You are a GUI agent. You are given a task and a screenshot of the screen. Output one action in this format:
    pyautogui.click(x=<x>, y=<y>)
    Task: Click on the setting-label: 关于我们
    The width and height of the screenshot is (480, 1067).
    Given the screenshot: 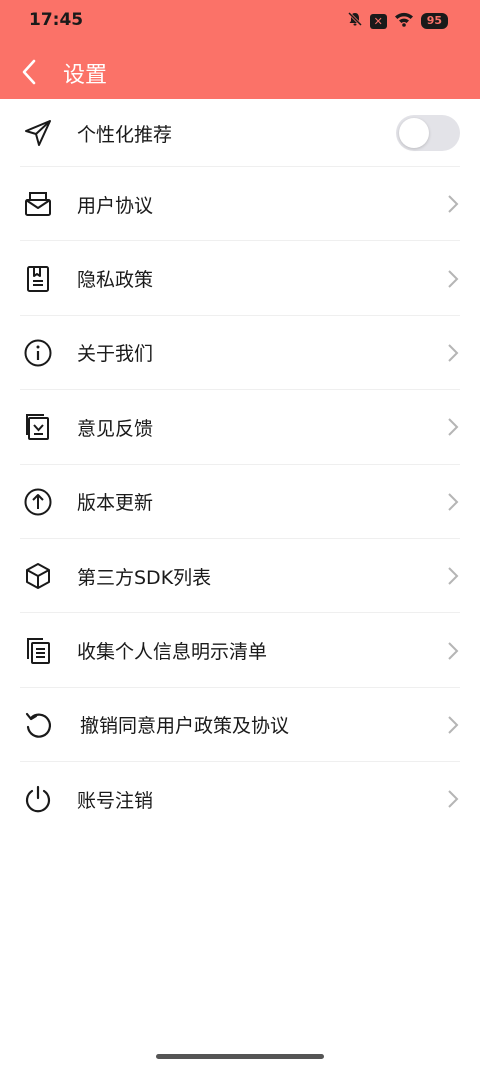 What is the action you would take?
    pyautogui.click(x=115, y=354)
    